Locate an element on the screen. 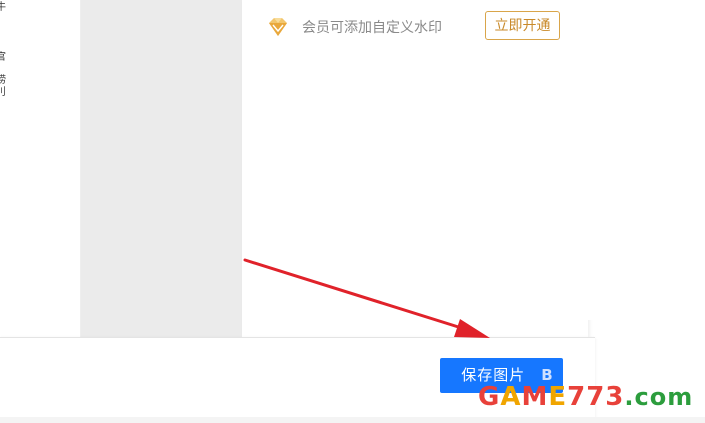  left-text-fragment: 官 is located at coordinates (3, 57).